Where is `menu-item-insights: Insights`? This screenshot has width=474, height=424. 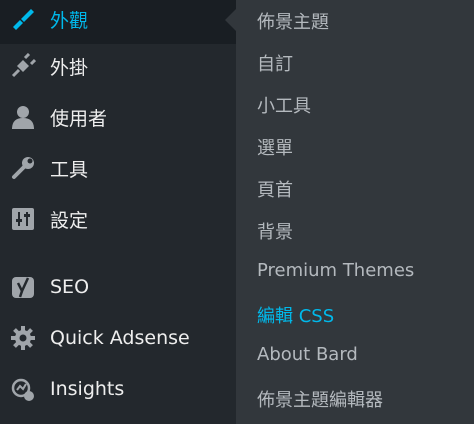 menu-item-insights: Insights is located at coordinates (118, 389).